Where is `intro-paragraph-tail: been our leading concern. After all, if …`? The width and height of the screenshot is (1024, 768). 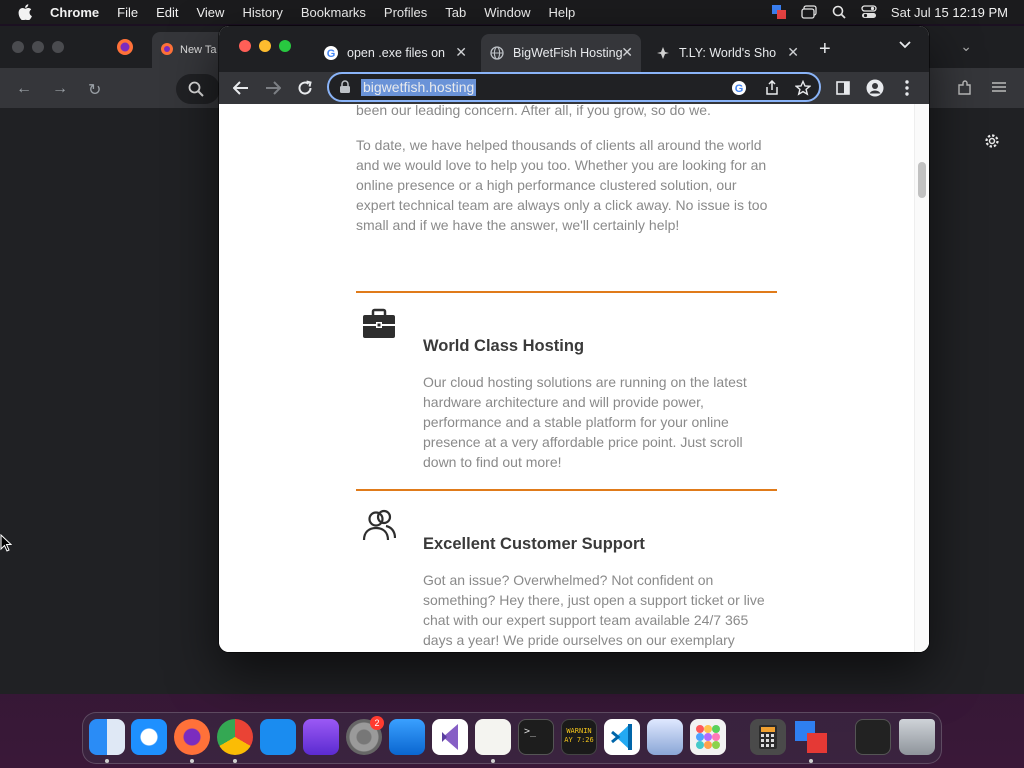
intro-paragraph-tail: been our leading concern. After all, if … is located at coordinates (533, 111).